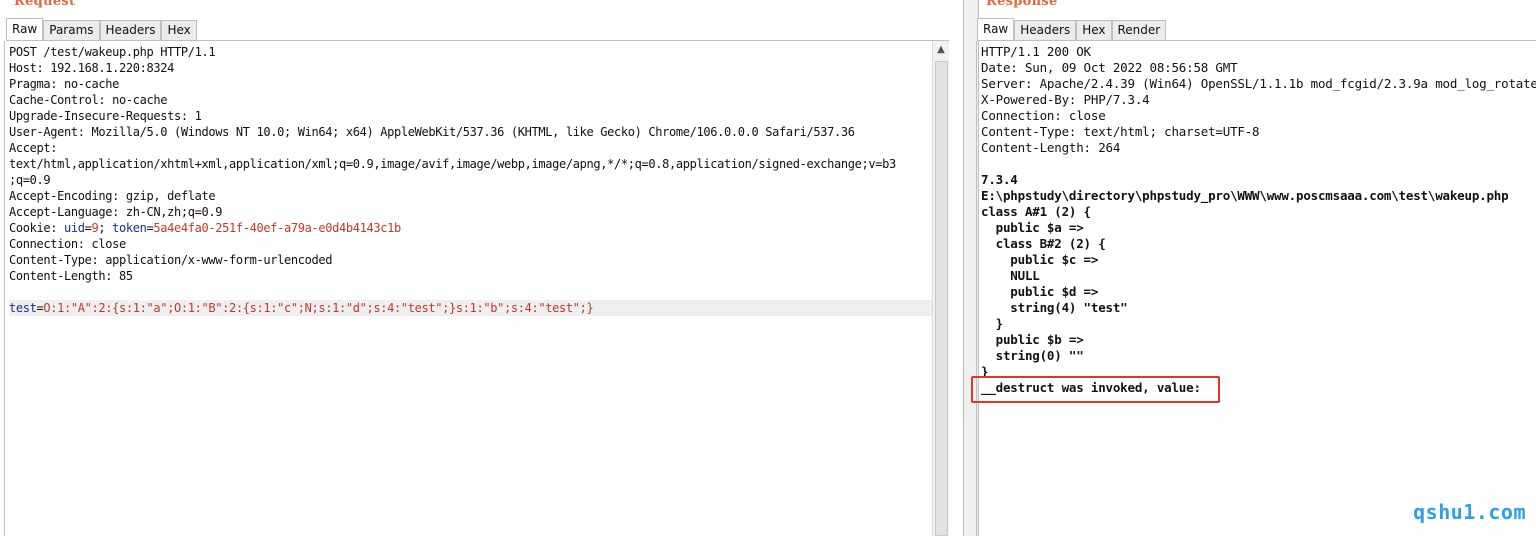 The width and height of the screenshot is (1536, 536). What do you see at coordinates (45, 4) in the screenshot?
I see `request-title: Request` at bounding box center [45, 4].